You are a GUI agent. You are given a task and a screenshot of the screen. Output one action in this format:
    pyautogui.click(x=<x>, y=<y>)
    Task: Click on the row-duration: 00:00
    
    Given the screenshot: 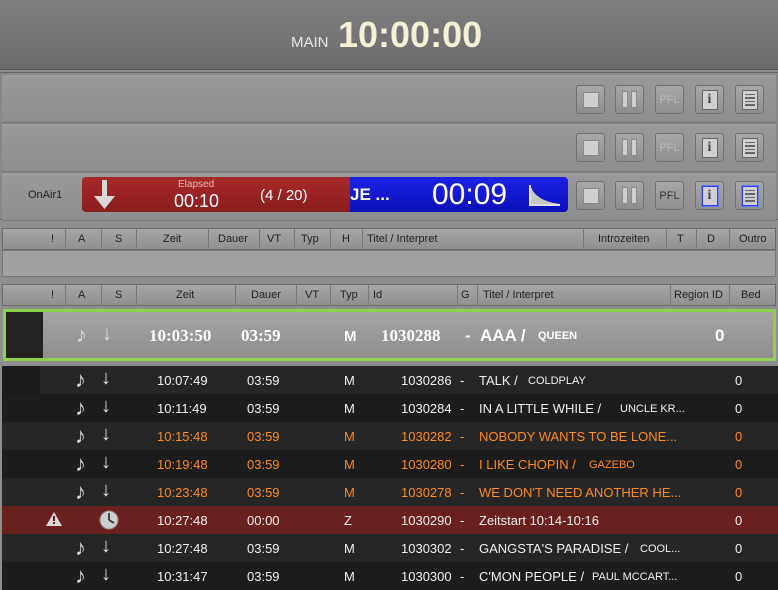 What is the action you would take?
    pyautogui.click(x=263, y=520)
    